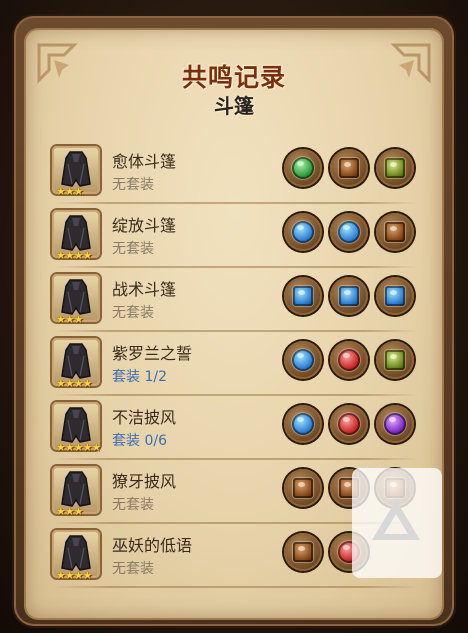  I want to click on list-item: ★★★★★ 不洁披风套装 0/6, so click(236, 428).